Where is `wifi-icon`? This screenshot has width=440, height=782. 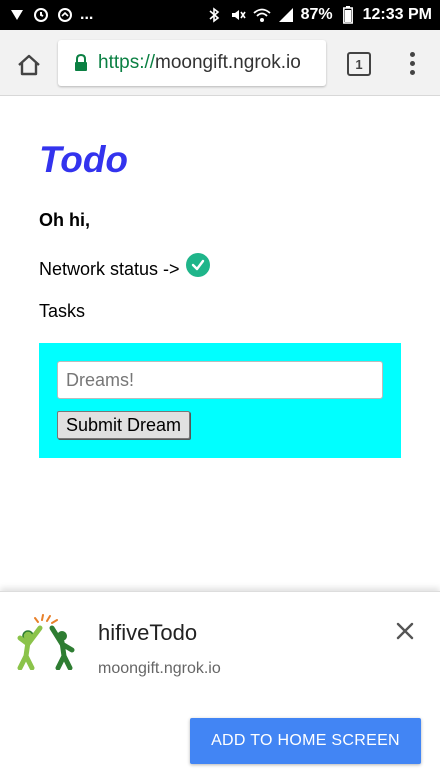
wifi-icon is located at coordinates (262, 15).